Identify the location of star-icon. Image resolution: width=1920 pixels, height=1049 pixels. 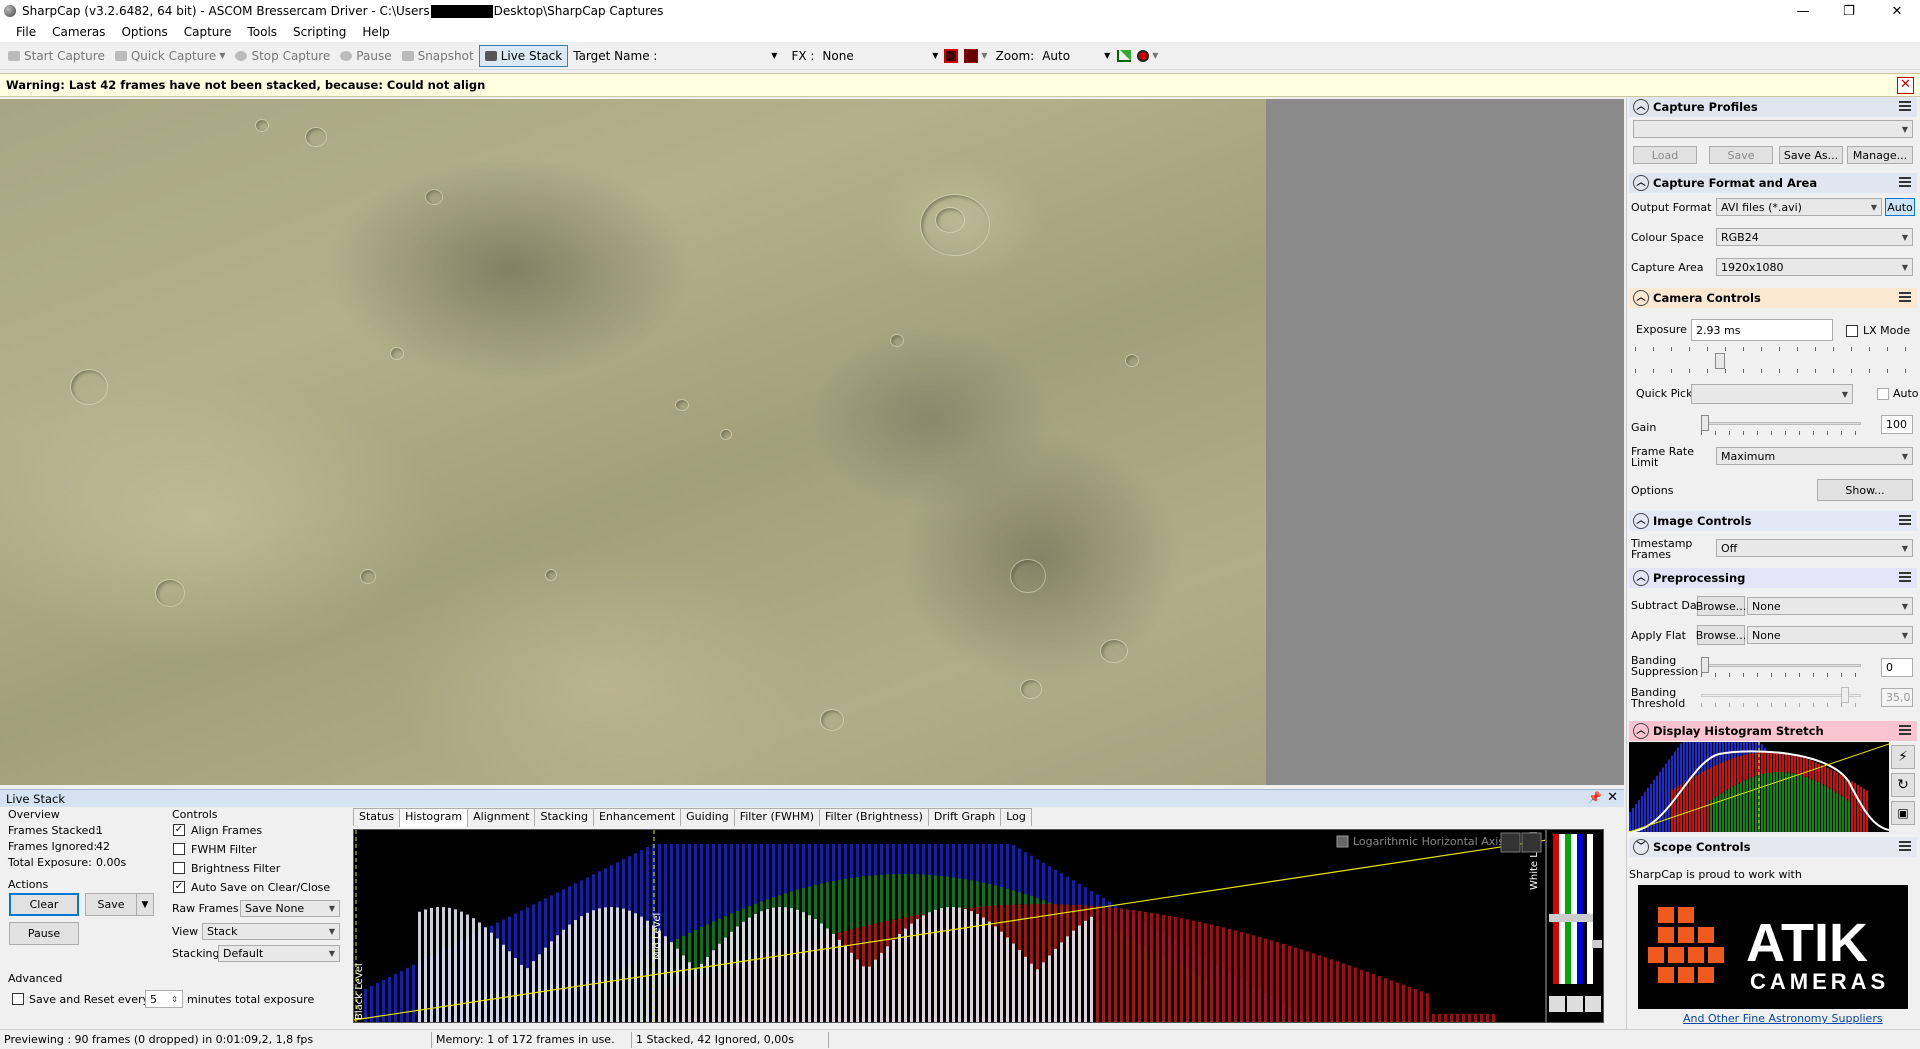
(1575, 1004).